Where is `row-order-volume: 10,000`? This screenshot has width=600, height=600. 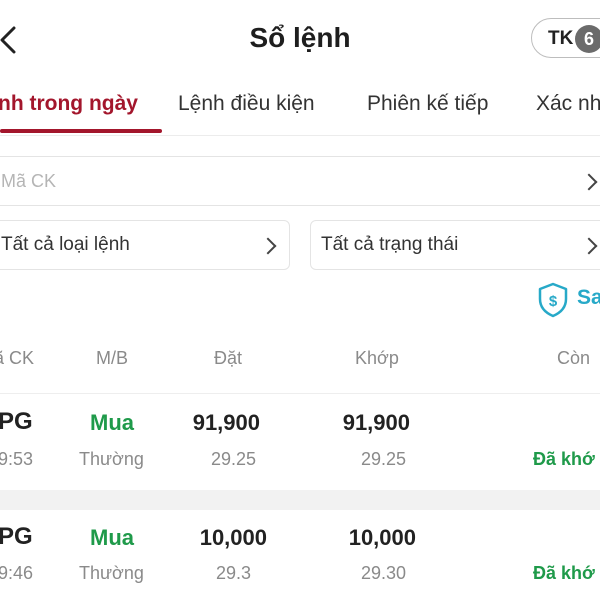
row-order-volume: 10,000 is located at coordinates (233, 537).